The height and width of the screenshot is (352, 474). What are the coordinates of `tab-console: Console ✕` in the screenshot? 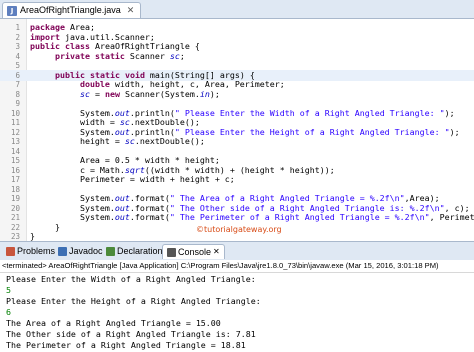 It's located at (193, 251).